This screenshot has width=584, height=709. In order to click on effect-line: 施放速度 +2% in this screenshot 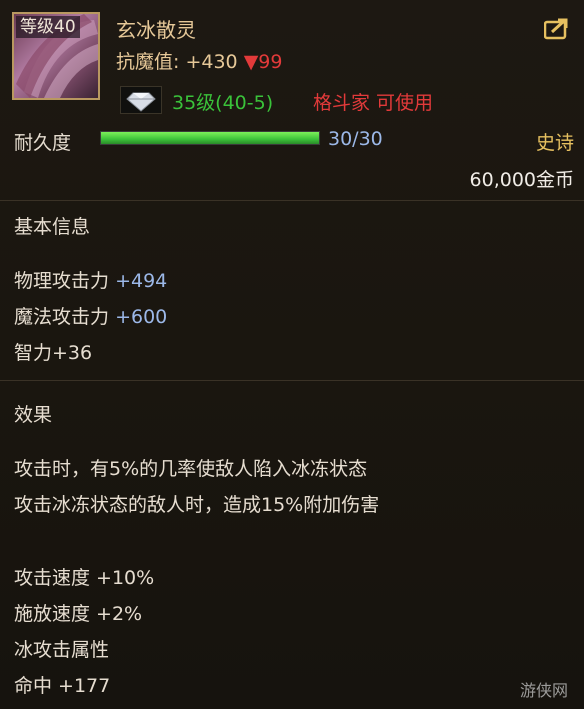, I will do `click(78, 614)`.